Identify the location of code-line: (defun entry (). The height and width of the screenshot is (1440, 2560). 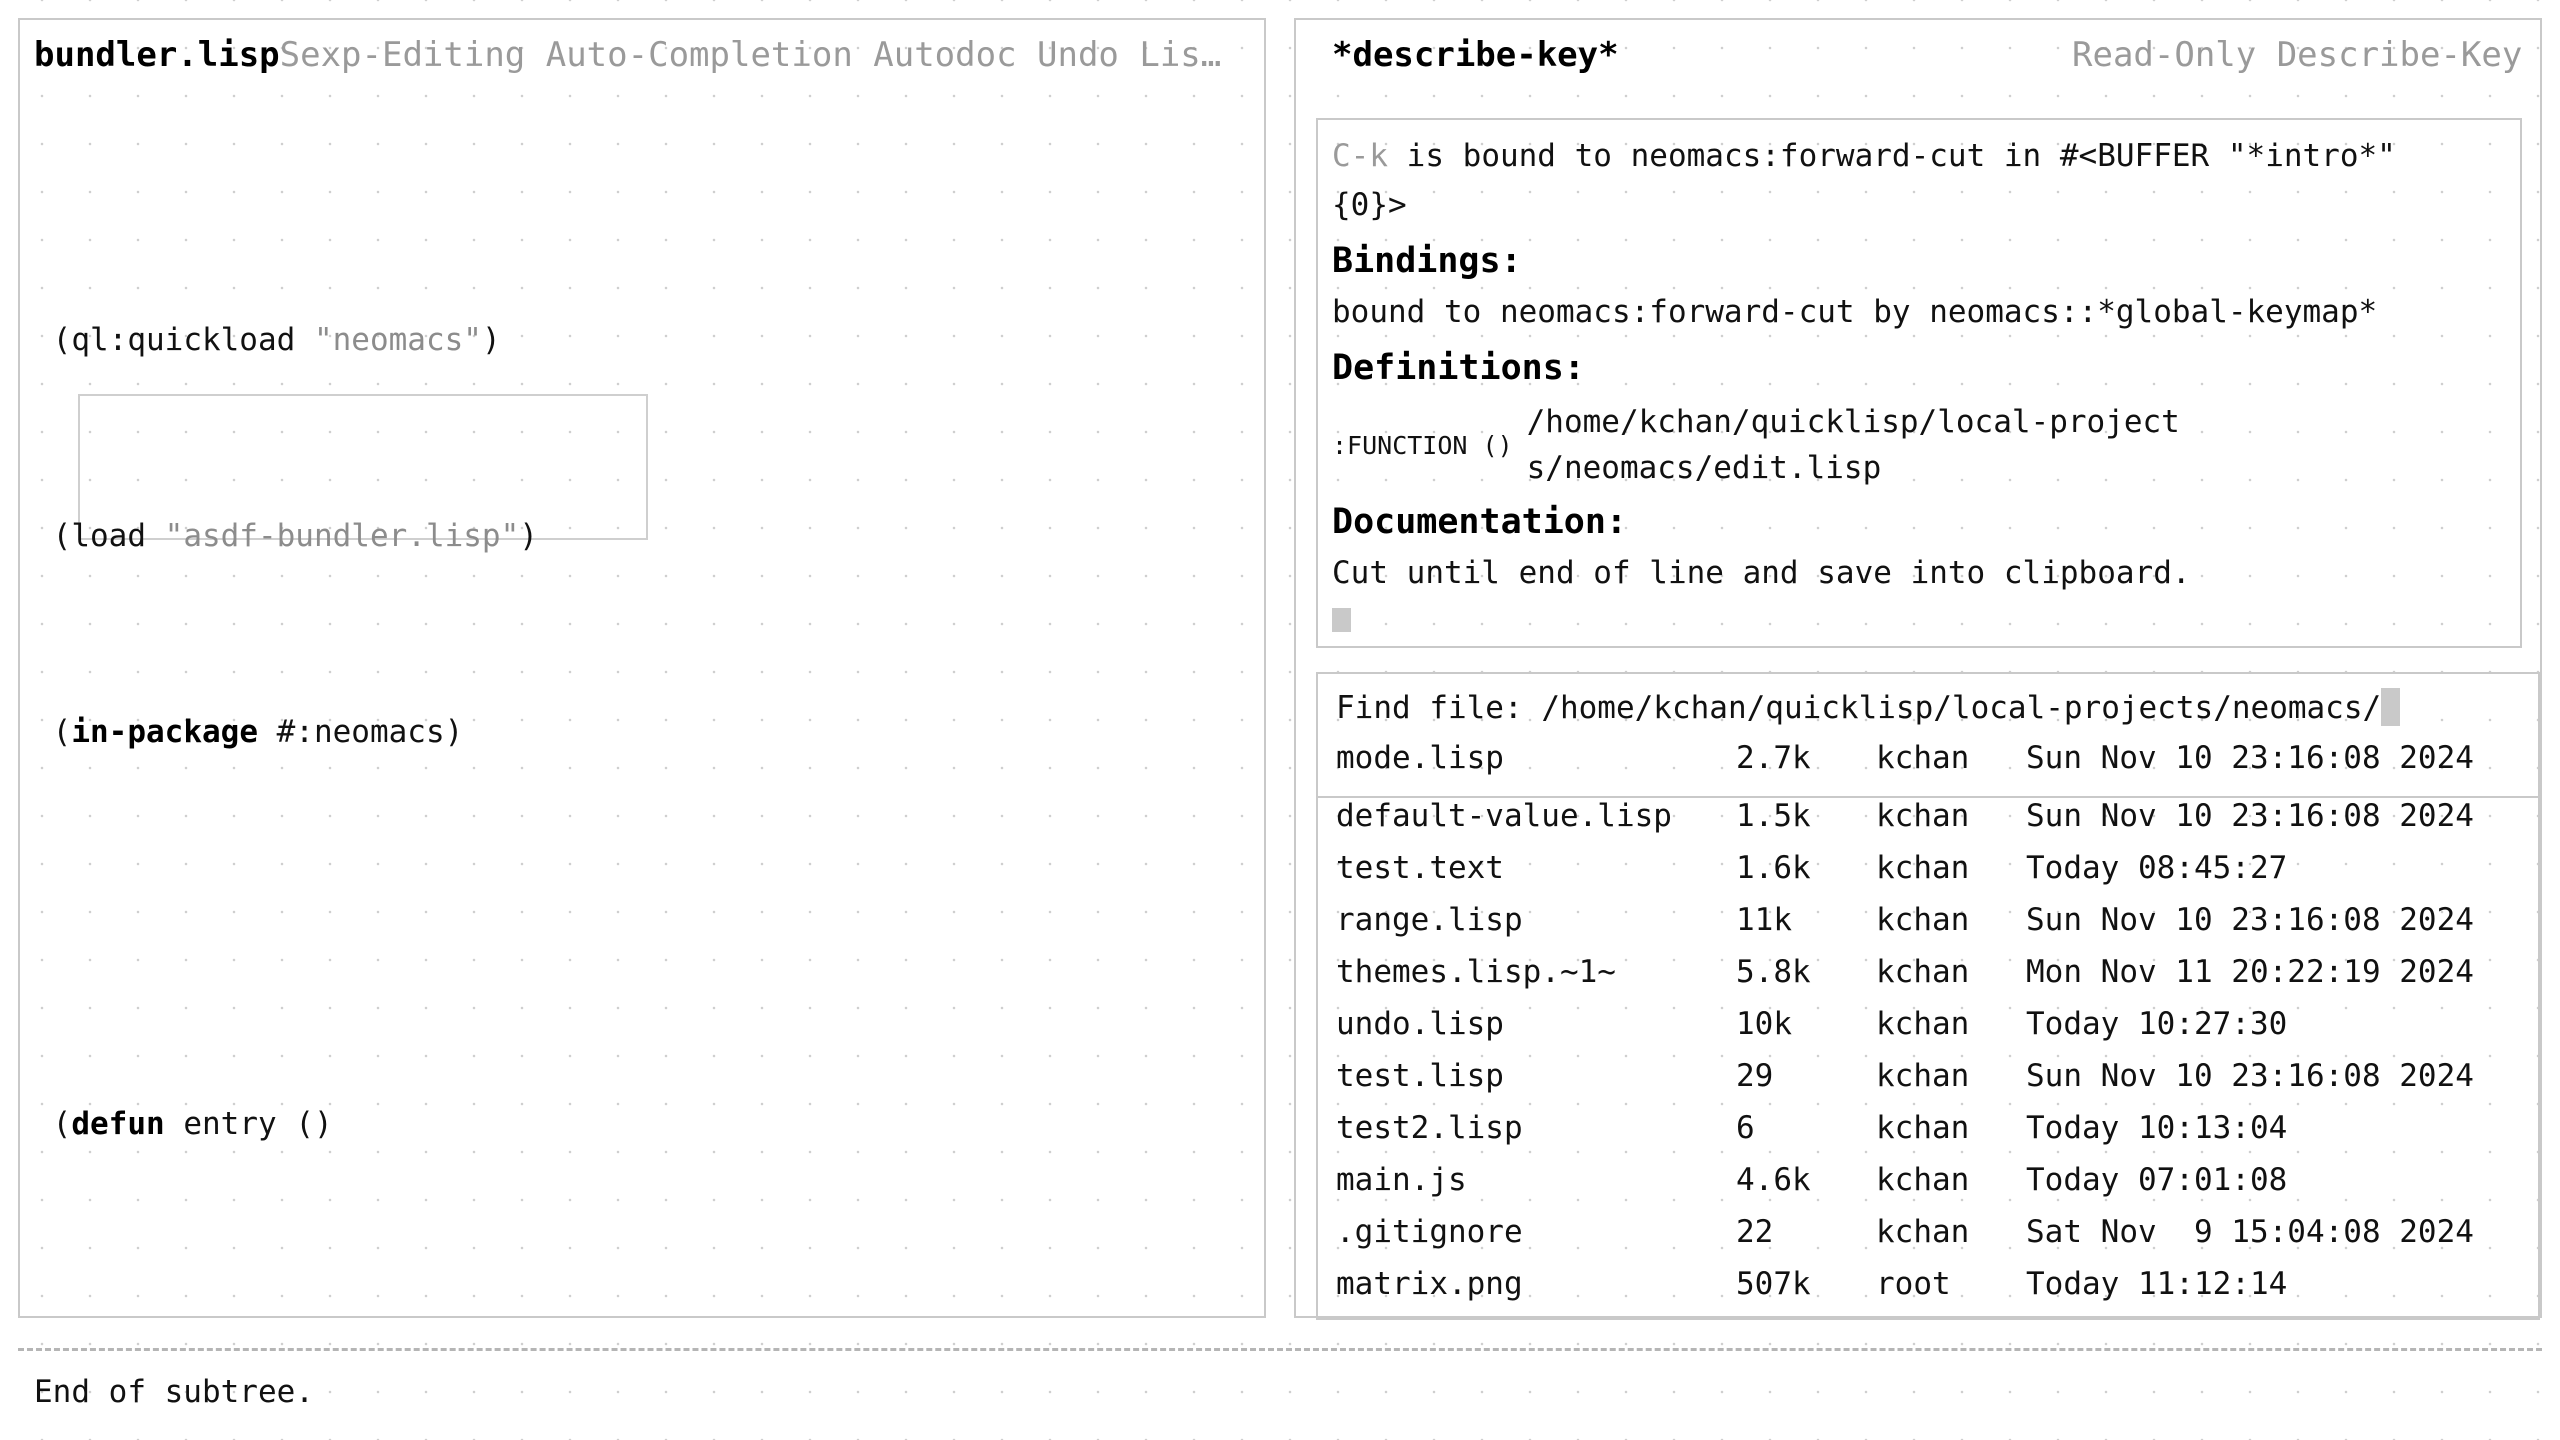
(650, 1124).